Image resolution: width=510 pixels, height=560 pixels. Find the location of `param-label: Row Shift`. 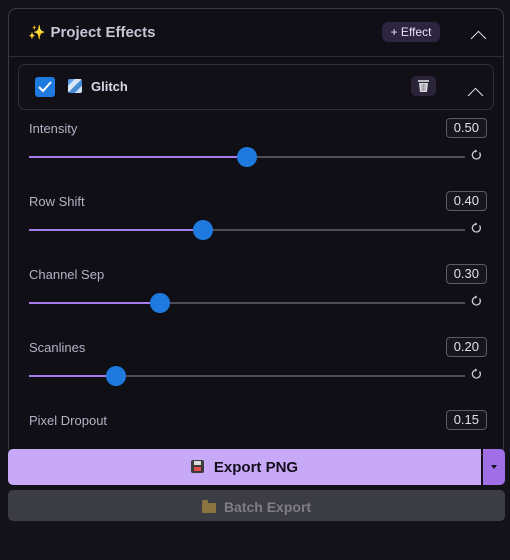

param-label: Row Shift is located at coordinates (57, 201).